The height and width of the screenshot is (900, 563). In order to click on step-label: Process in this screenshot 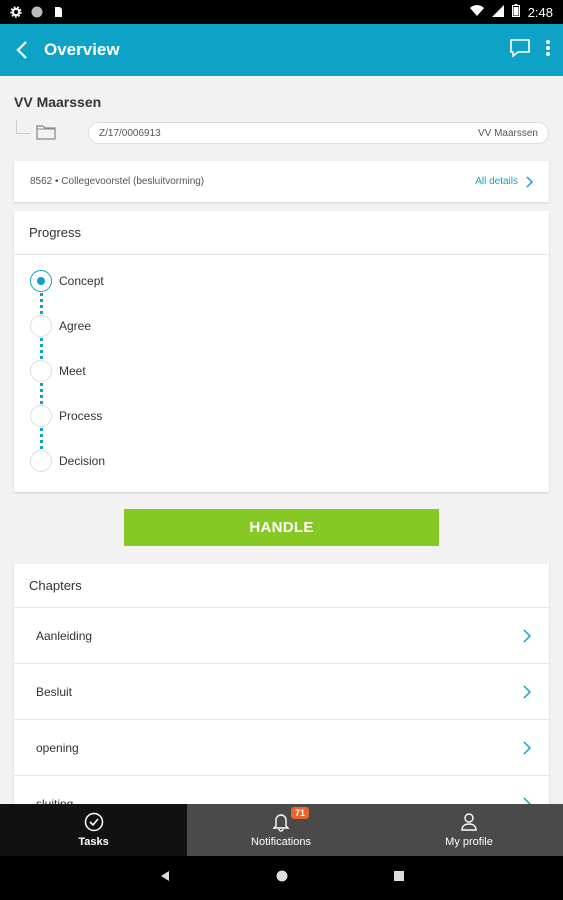, I will do `click(81, 416)`.